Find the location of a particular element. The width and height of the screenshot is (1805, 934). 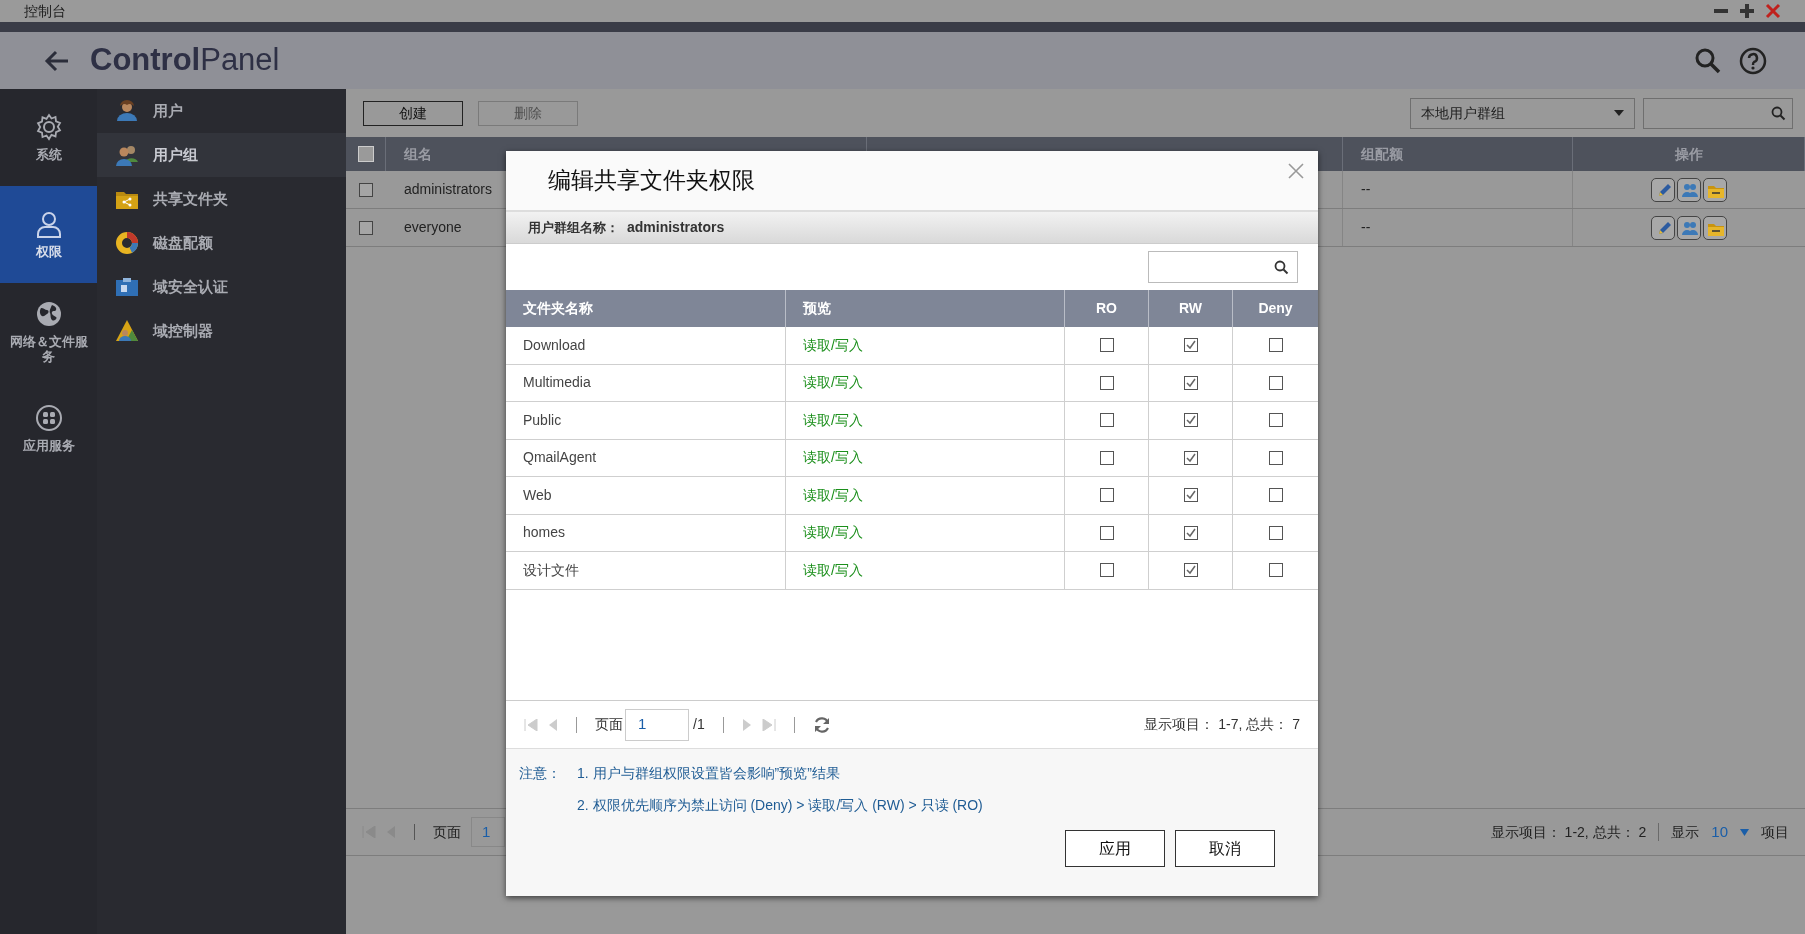

app-title: ControlPanel is located at coordinates (185, 60).